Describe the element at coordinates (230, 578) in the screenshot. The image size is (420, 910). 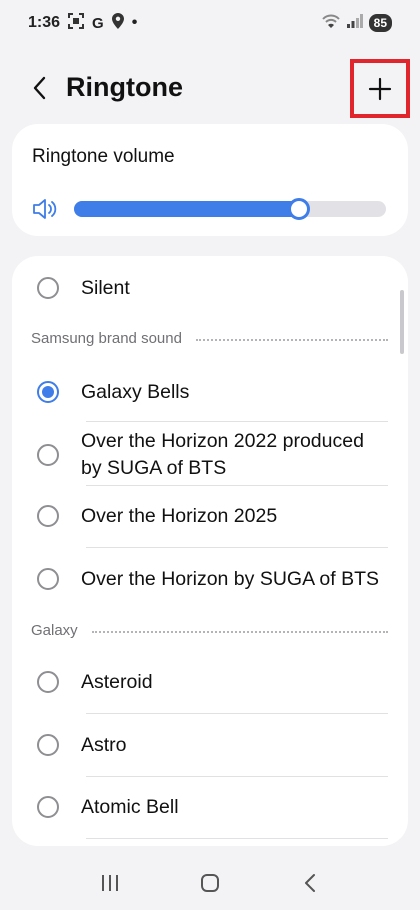
I see `list-item-label: Over the Horizon by SUGA of BTS` at that location.